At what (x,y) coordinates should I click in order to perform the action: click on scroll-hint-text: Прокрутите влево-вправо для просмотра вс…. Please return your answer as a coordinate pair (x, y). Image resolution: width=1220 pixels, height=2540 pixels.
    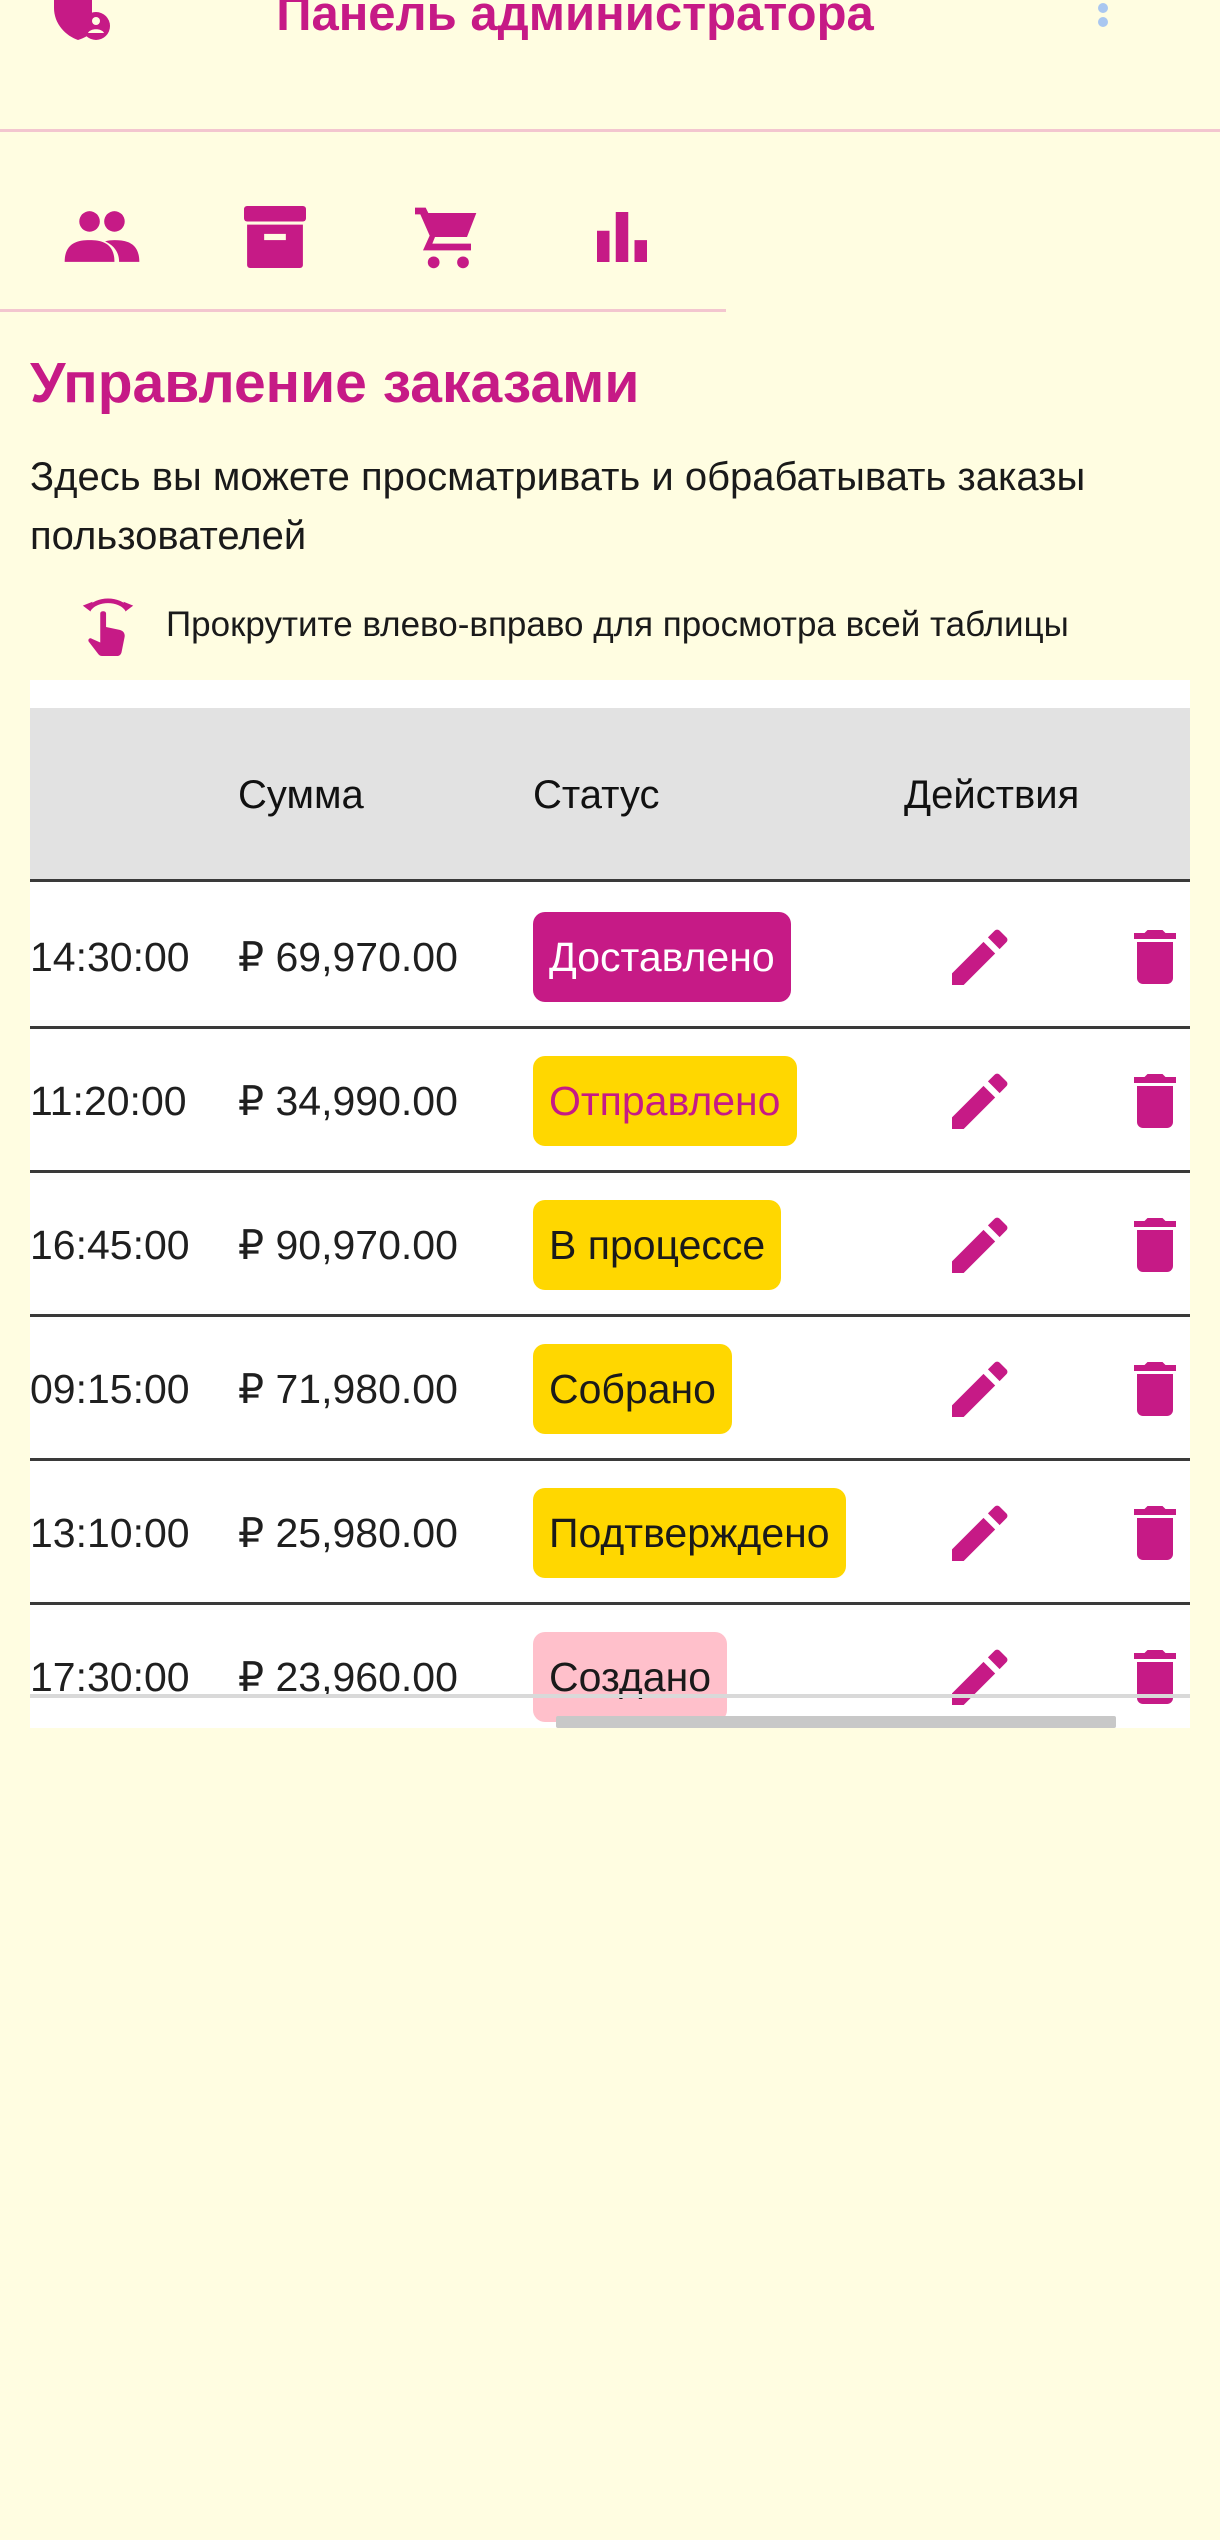
    Looking at the image, I should click on (617, 624).